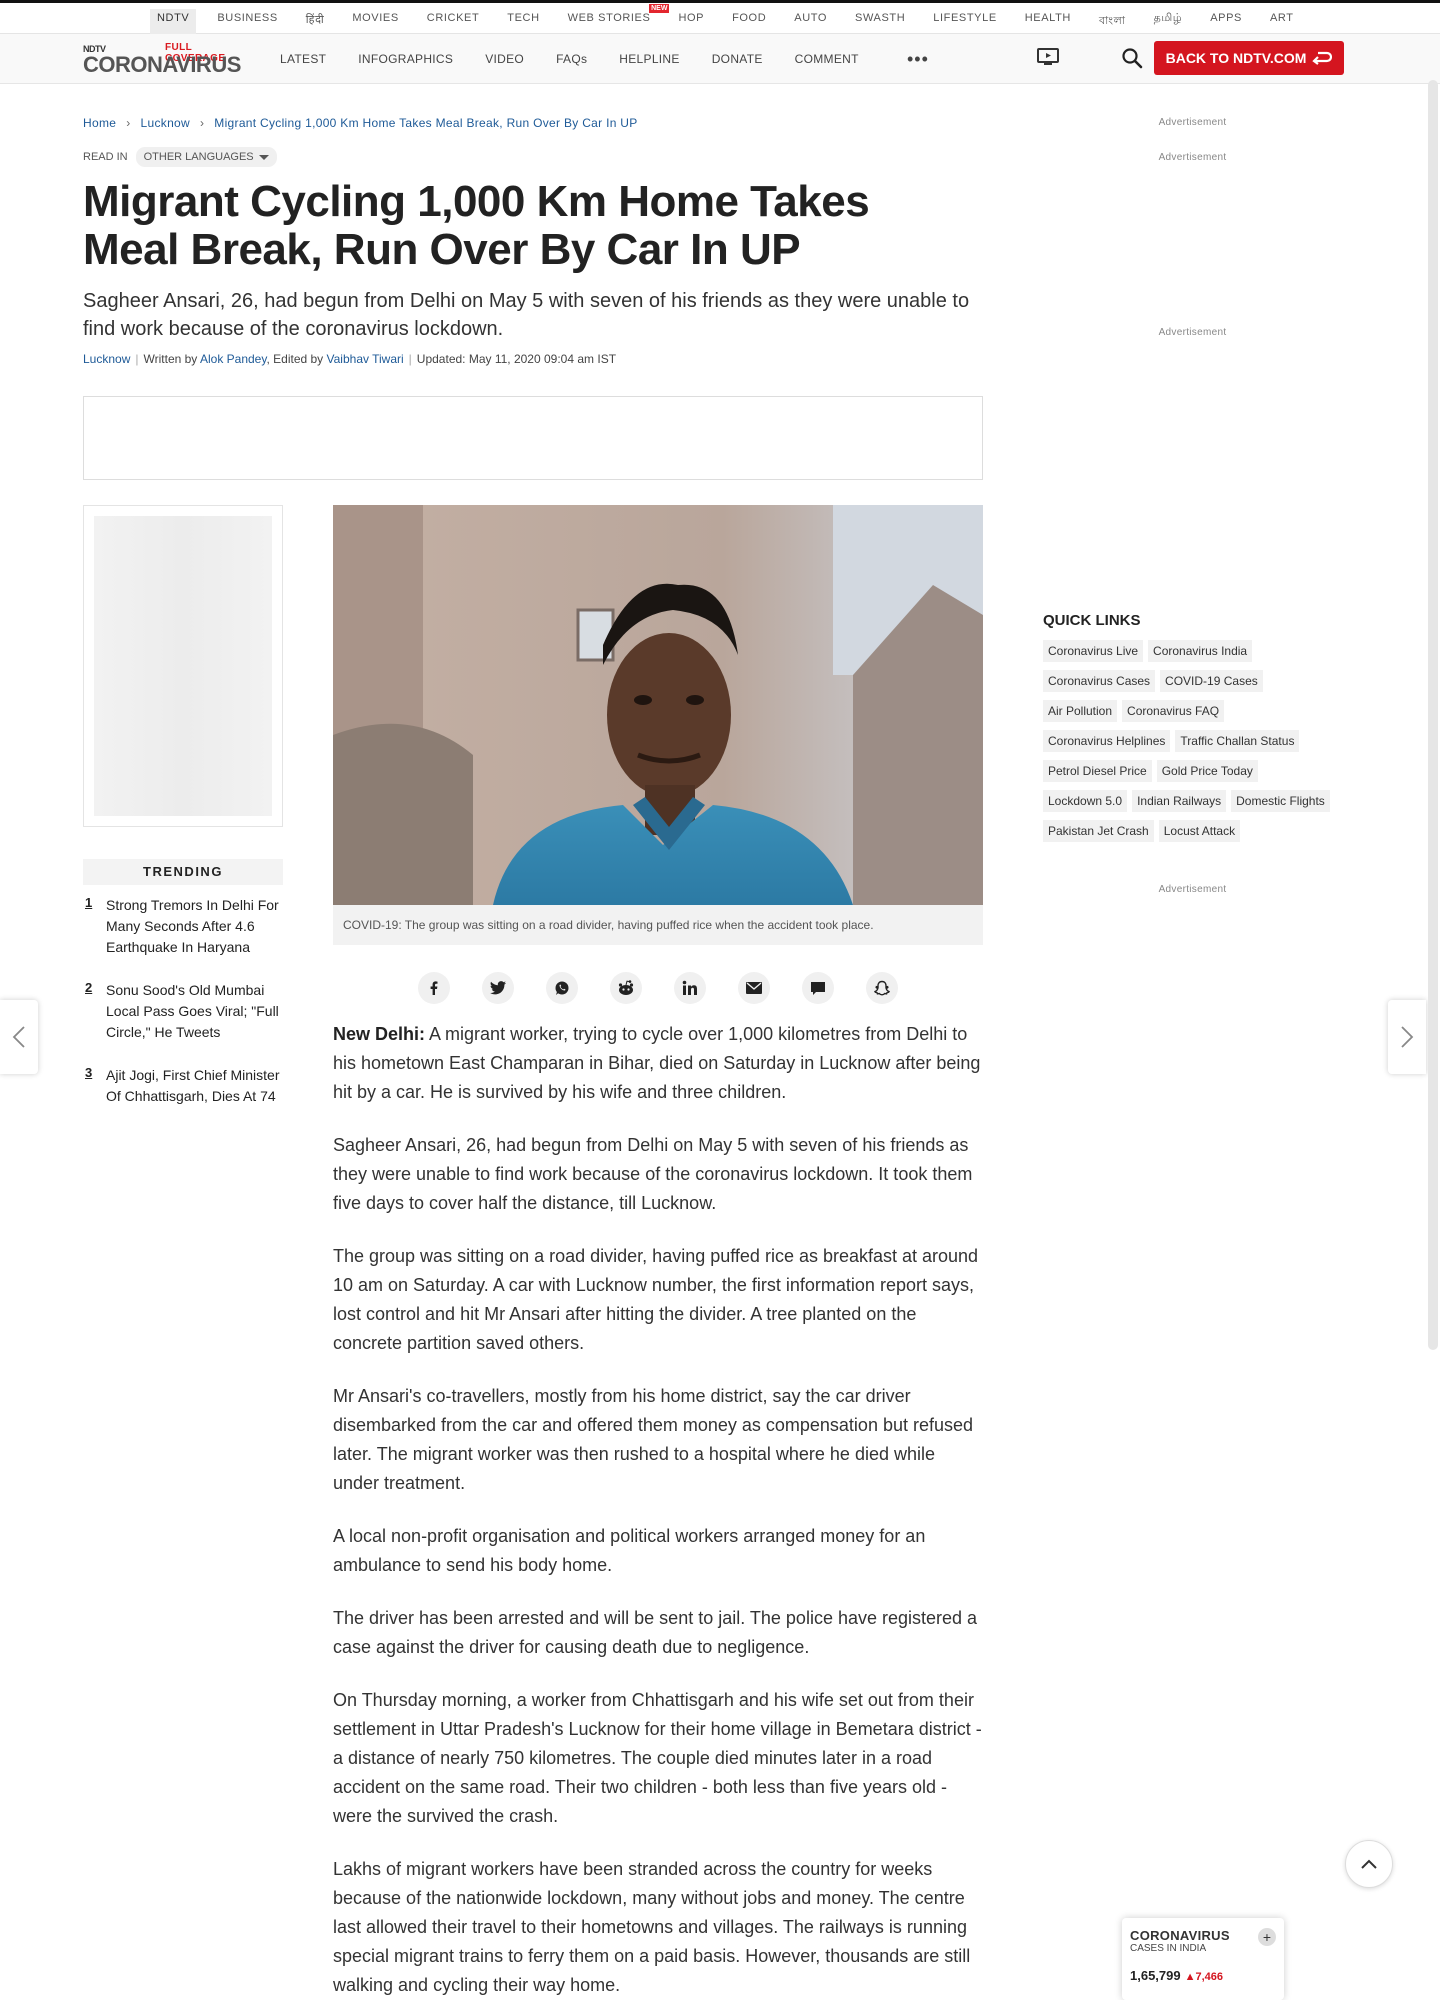  What do you see at coordinates (1211, 681) in the screenshot?
I see `quick-link: COVID-19 Cases` at bounding box center [1211, 681].